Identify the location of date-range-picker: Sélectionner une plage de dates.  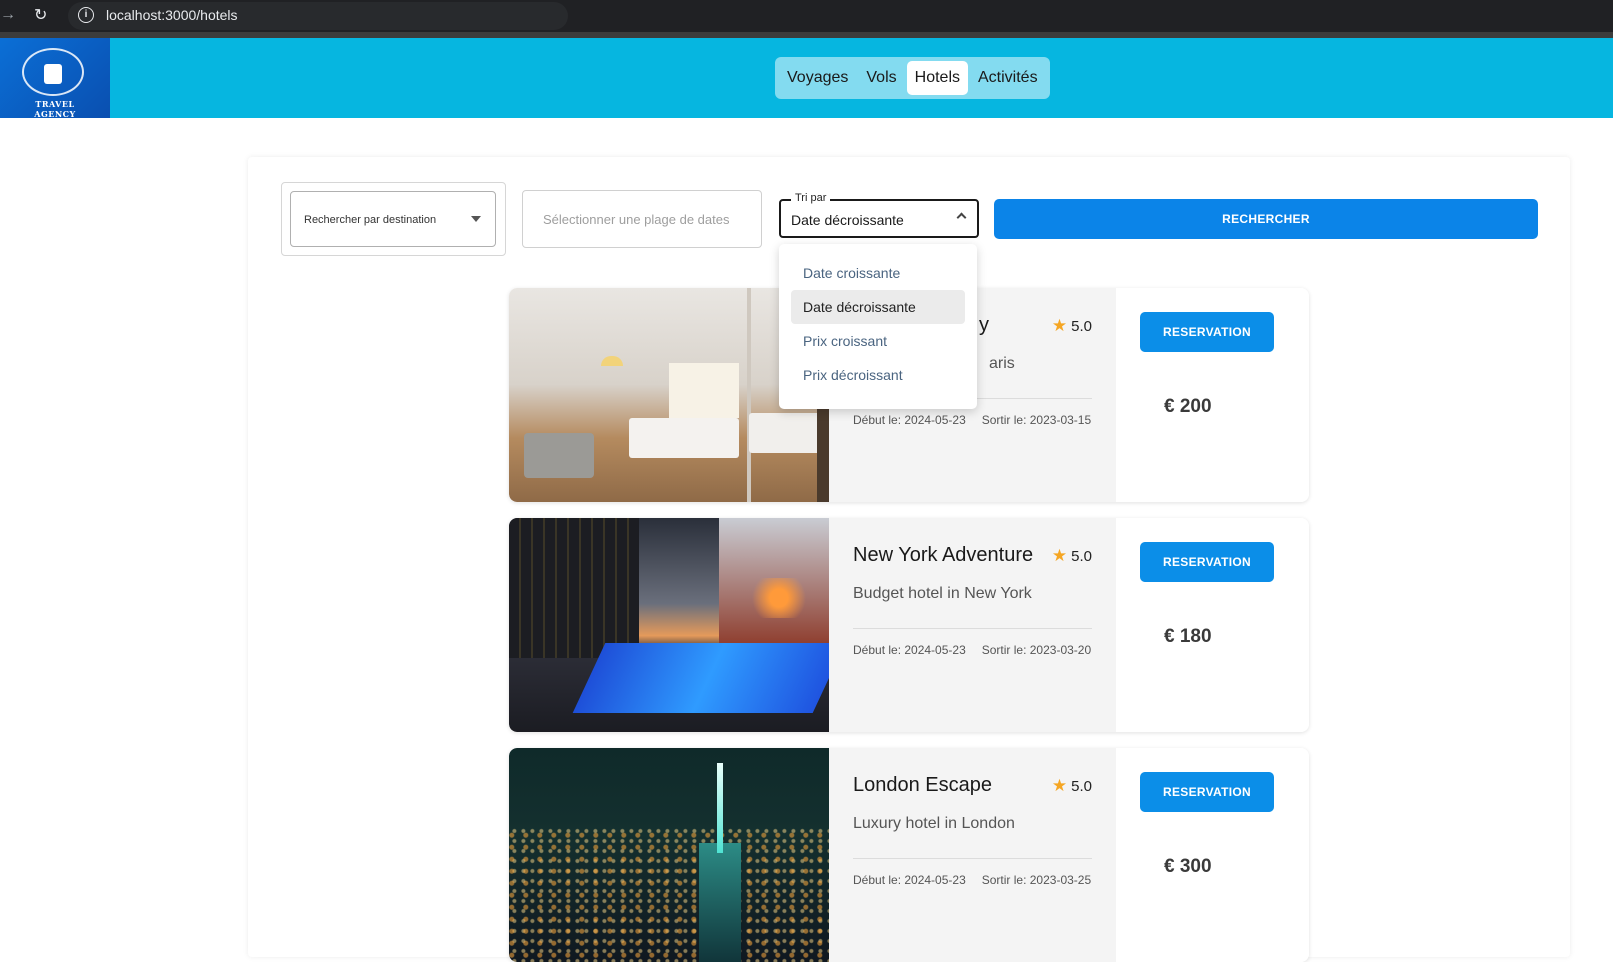
(642, 219).